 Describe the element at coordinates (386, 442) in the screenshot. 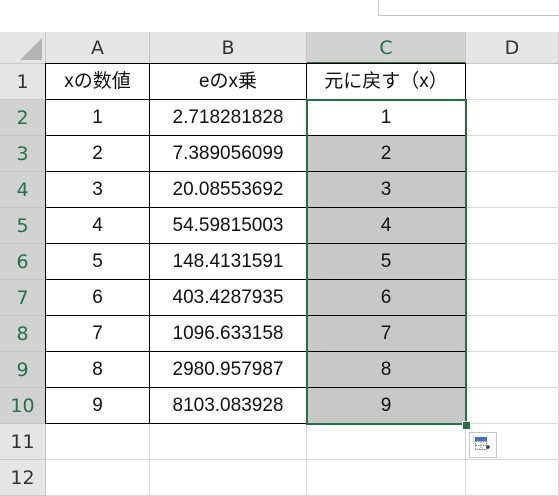

I see `cell-c11` at that location.